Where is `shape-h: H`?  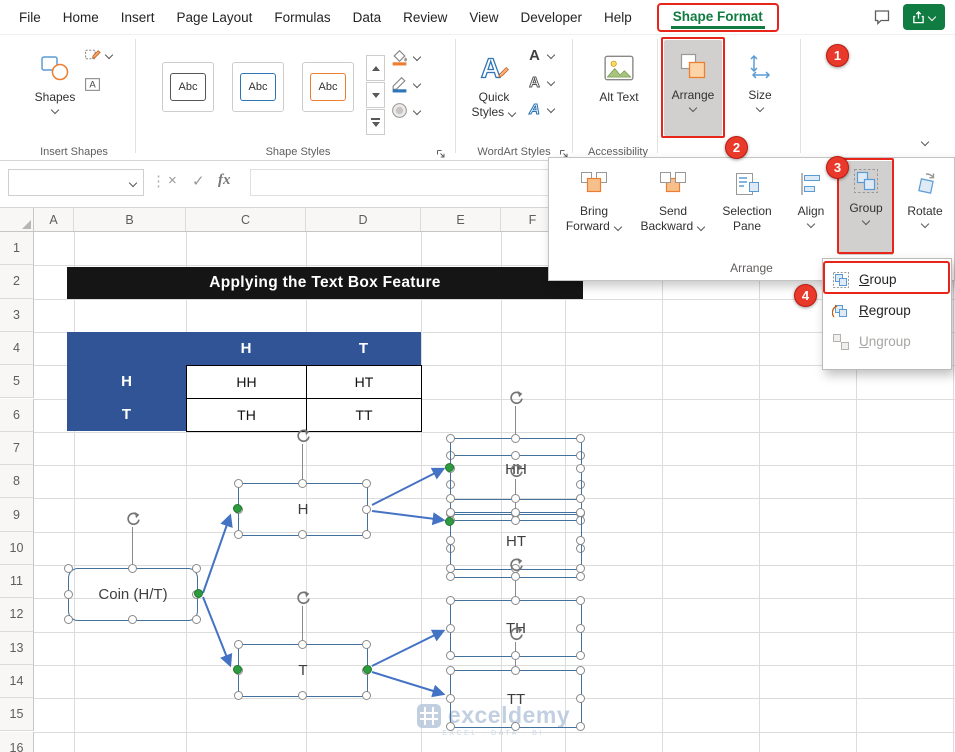 shape-h: H is located at coordinates (302, 509).